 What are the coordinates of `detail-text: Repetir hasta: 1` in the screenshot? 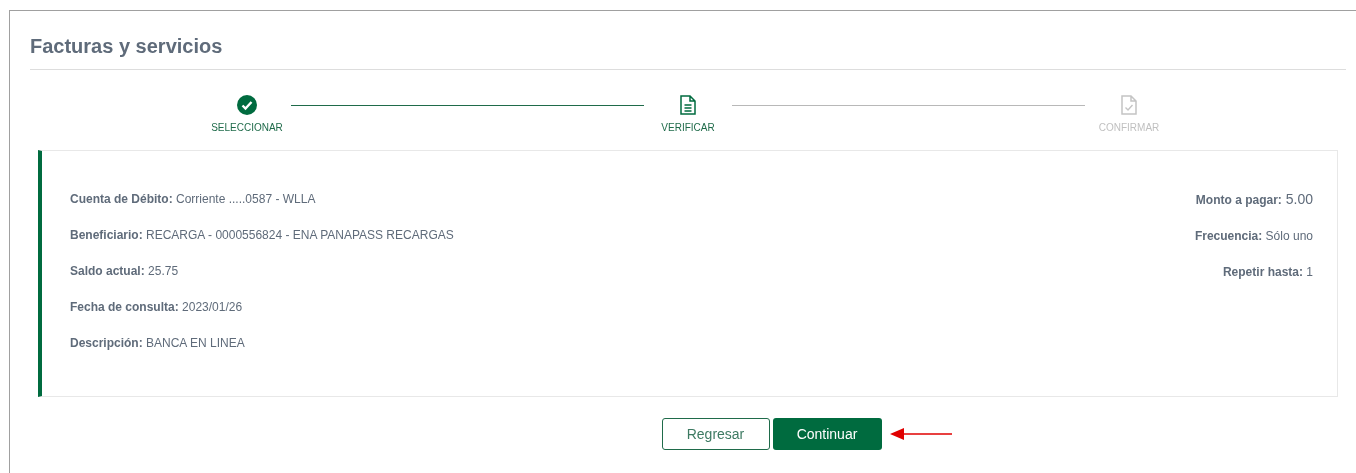 It's located at (1267, 272).